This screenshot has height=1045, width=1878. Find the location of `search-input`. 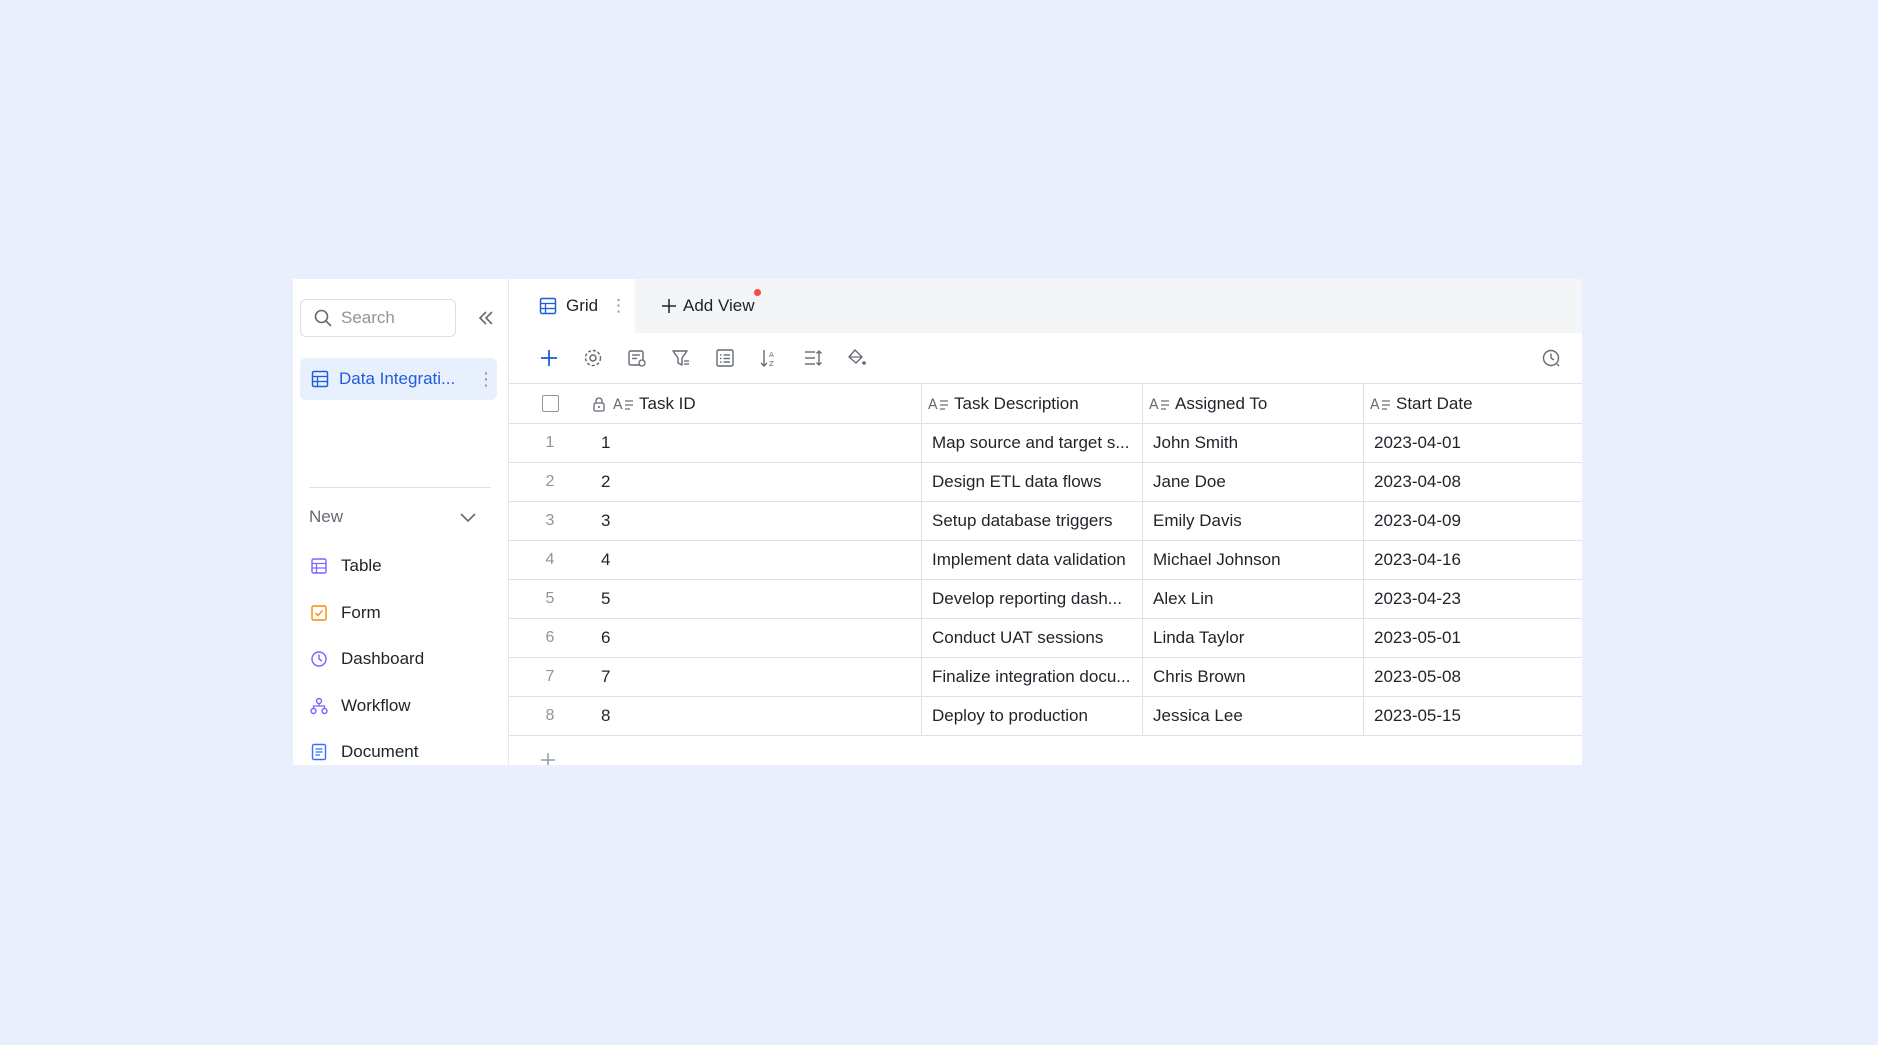

search-input is located at coordinates (396, 318).